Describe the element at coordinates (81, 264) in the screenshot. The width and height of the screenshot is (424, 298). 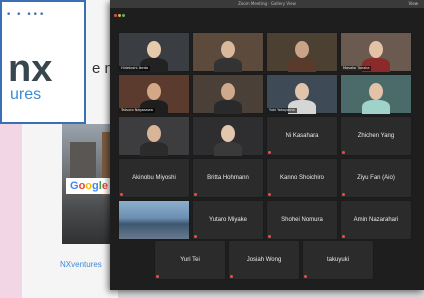
I see `slide-footer: NXventures` at that location.